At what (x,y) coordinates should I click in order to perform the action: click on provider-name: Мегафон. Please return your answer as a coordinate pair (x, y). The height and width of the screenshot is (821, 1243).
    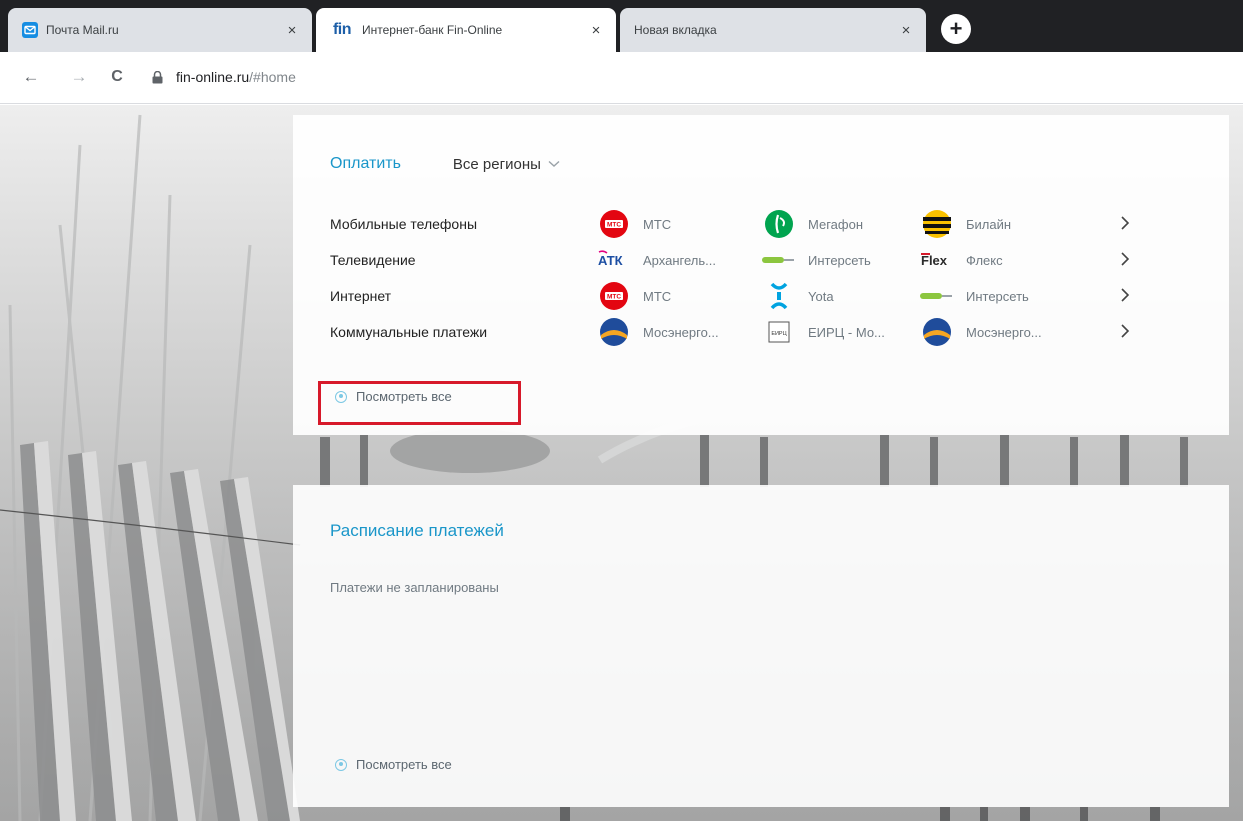
    Looking at the image, I should click on (835, 224).